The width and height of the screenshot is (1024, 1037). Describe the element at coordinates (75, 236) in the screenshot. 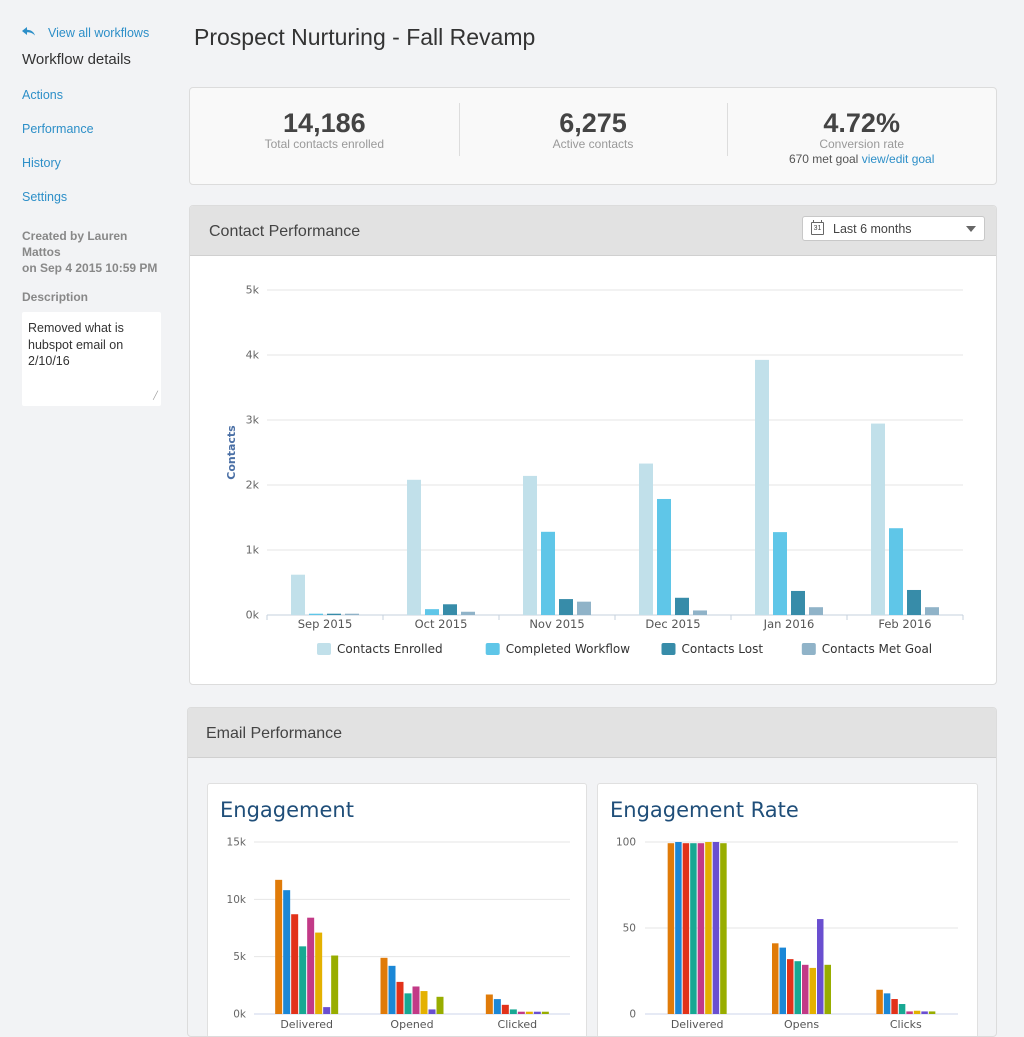

I see `created-line-1: Created by Lauren` at that location.